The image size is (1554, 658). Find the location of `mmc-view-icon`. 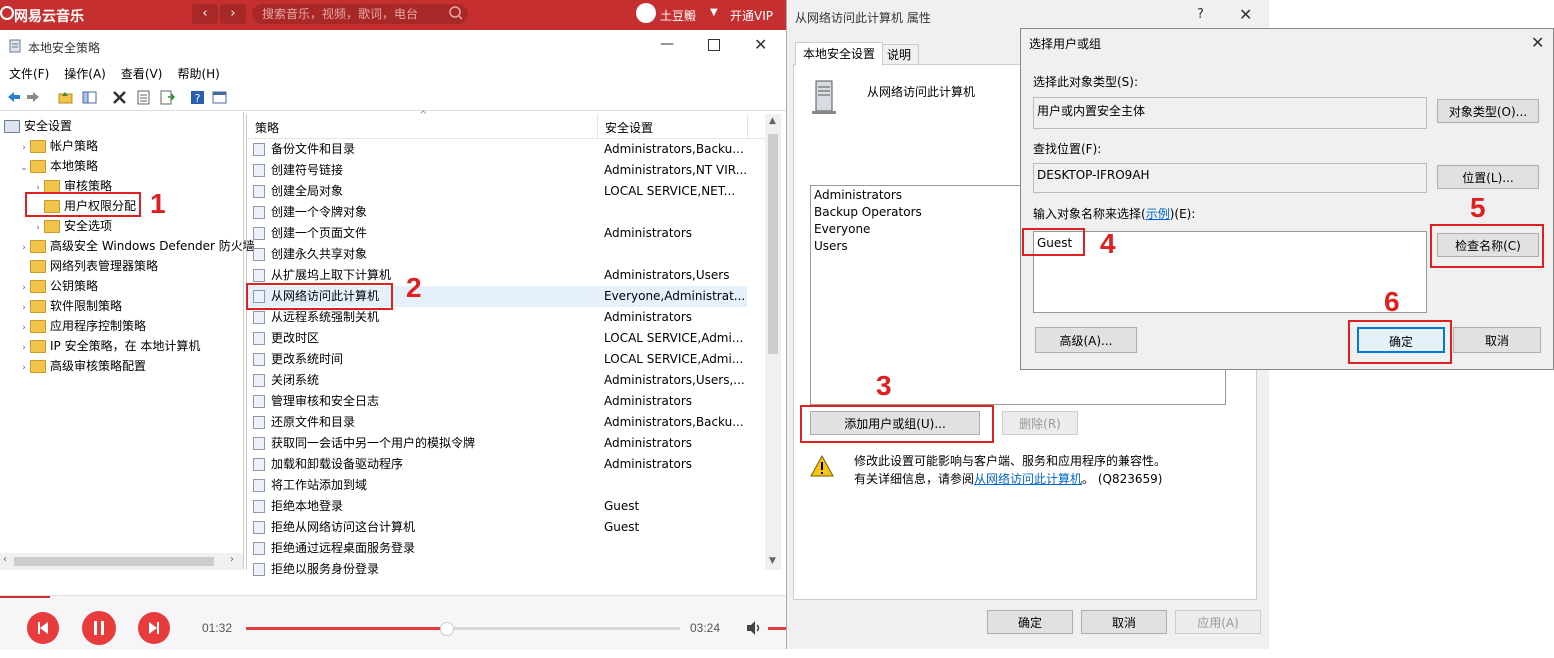

mmc-view-icon is located at coordinates (219, 97).